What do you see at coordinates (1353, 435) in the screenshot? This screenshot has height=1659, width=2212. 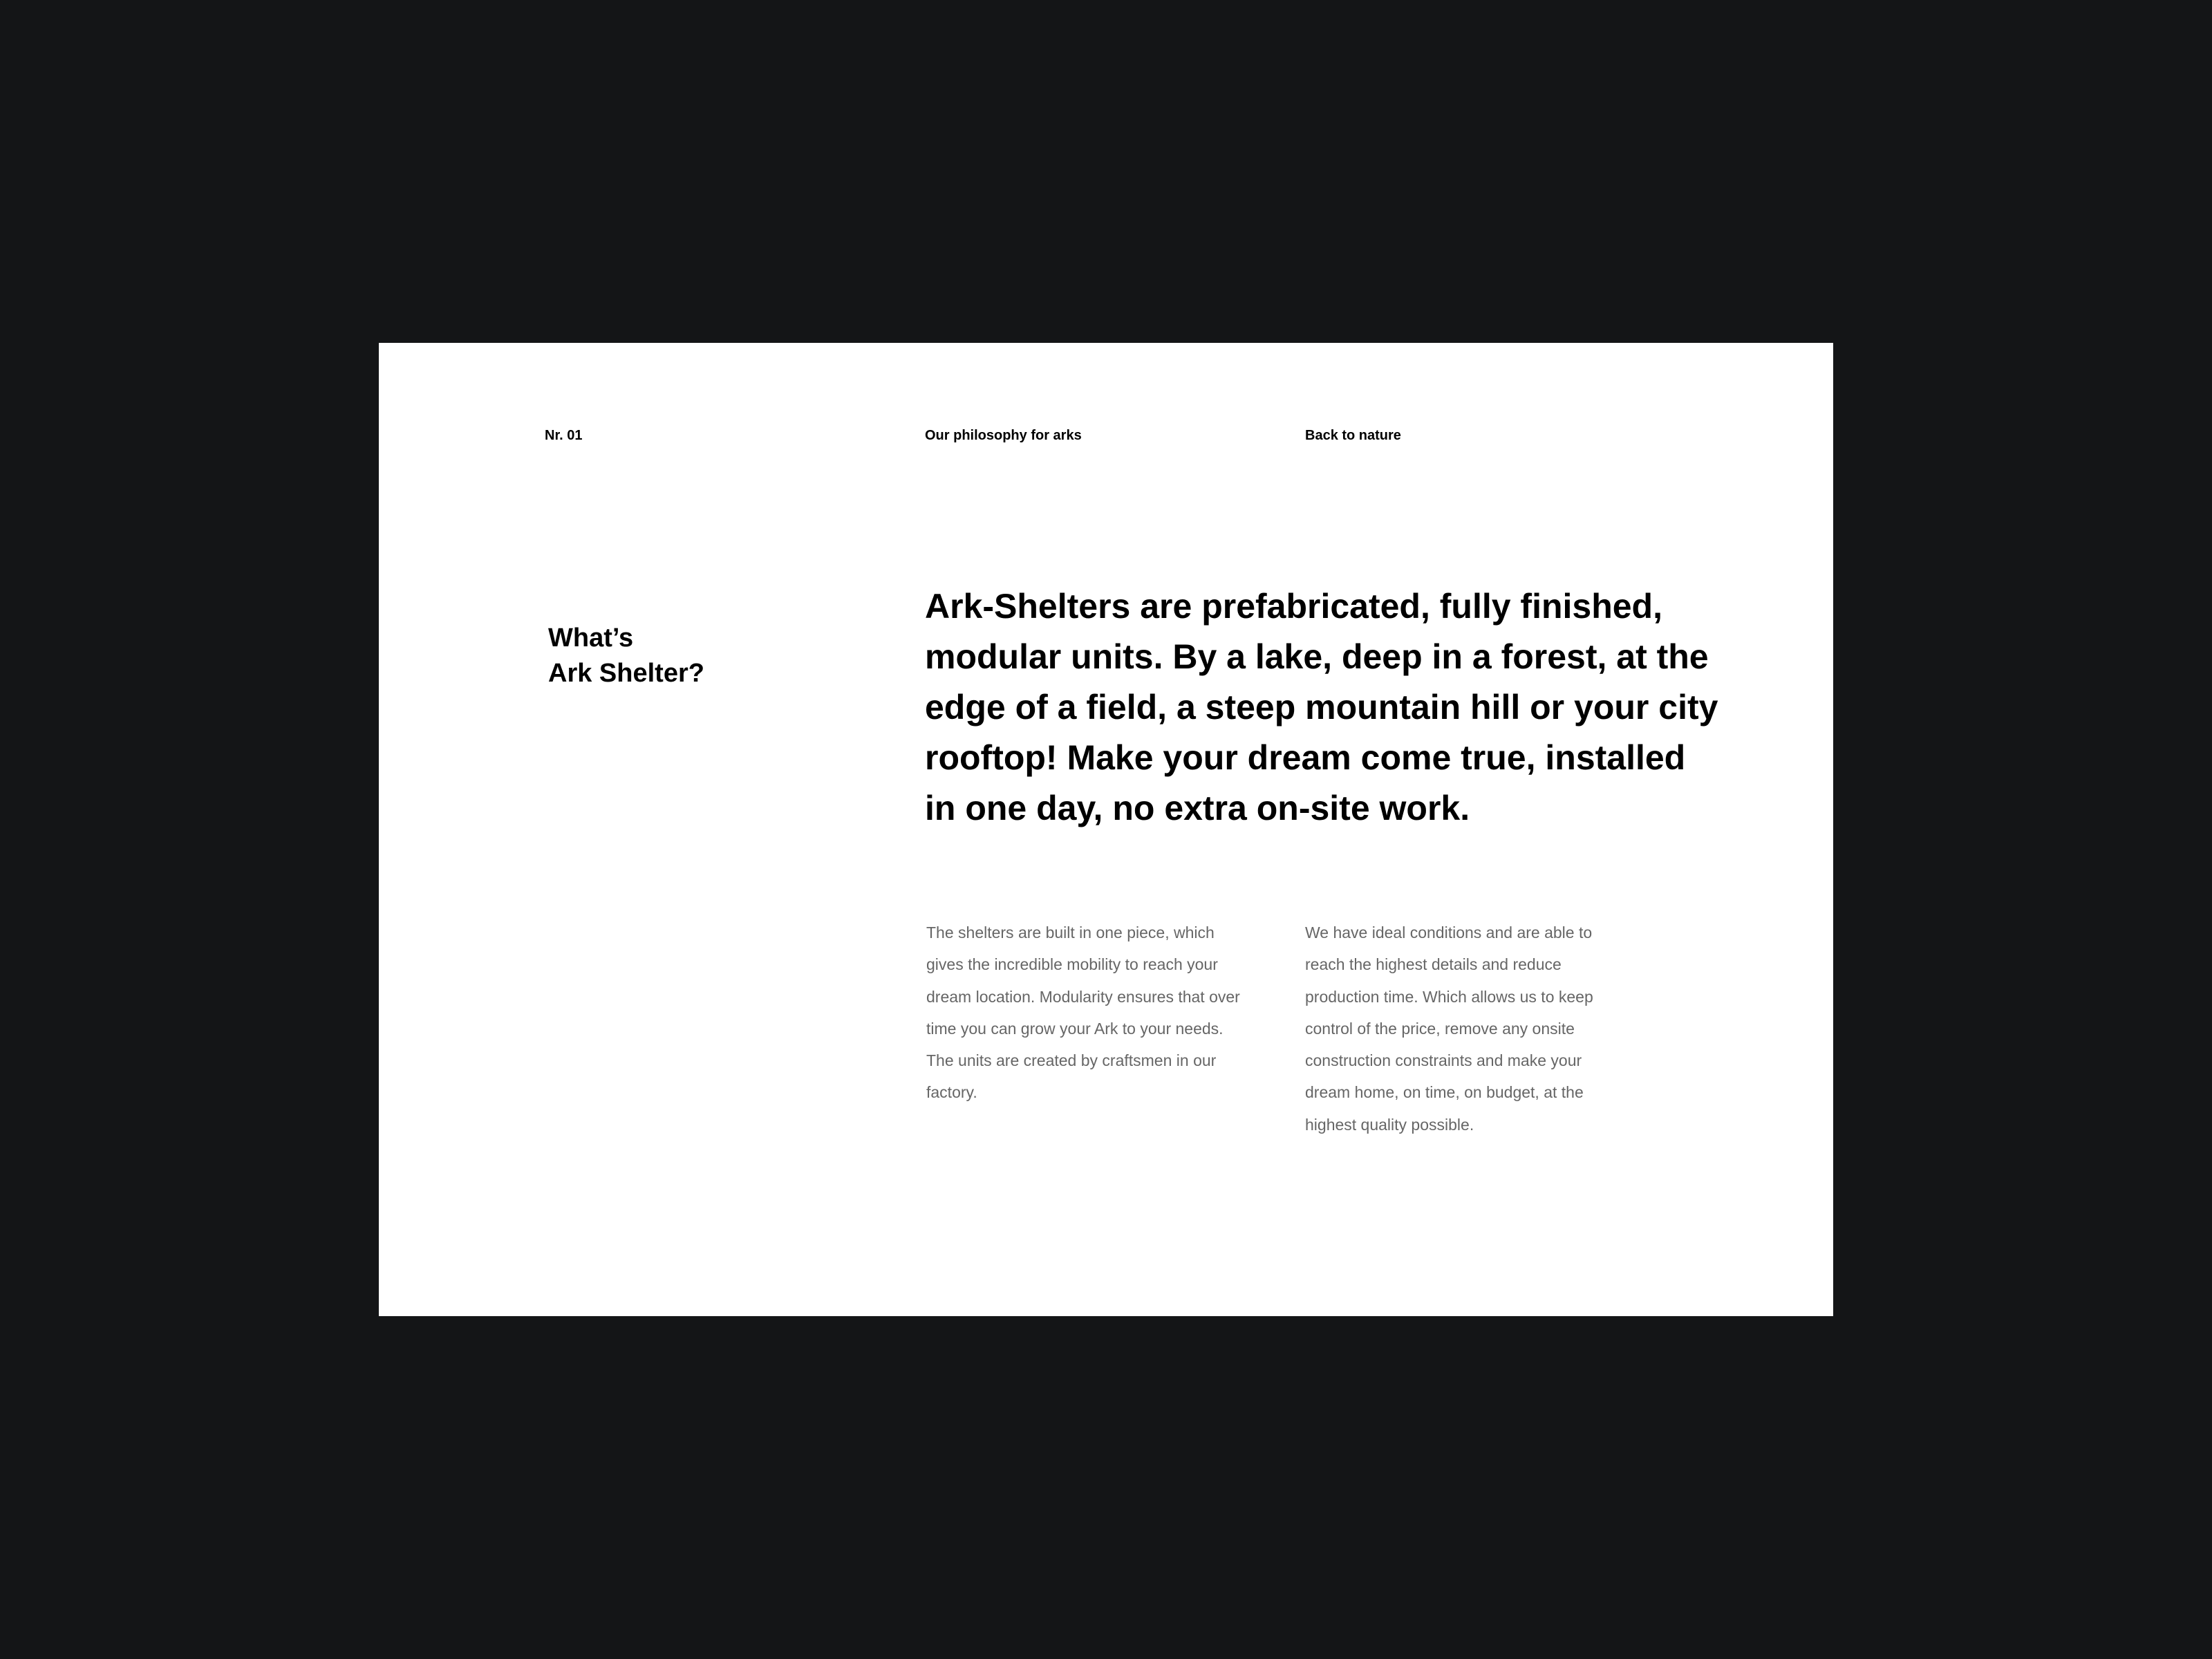 I see `subsection-label: Back to nature` at bounding box center [1353, 435].